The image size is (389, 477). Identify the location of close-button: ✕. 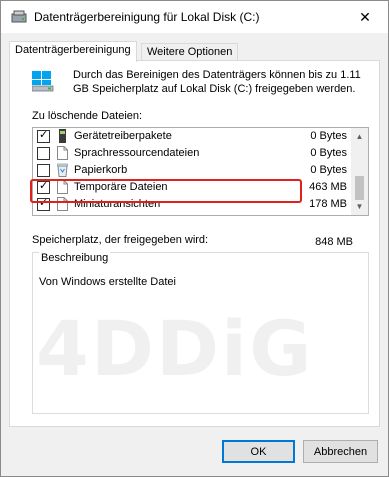
(365, 17).